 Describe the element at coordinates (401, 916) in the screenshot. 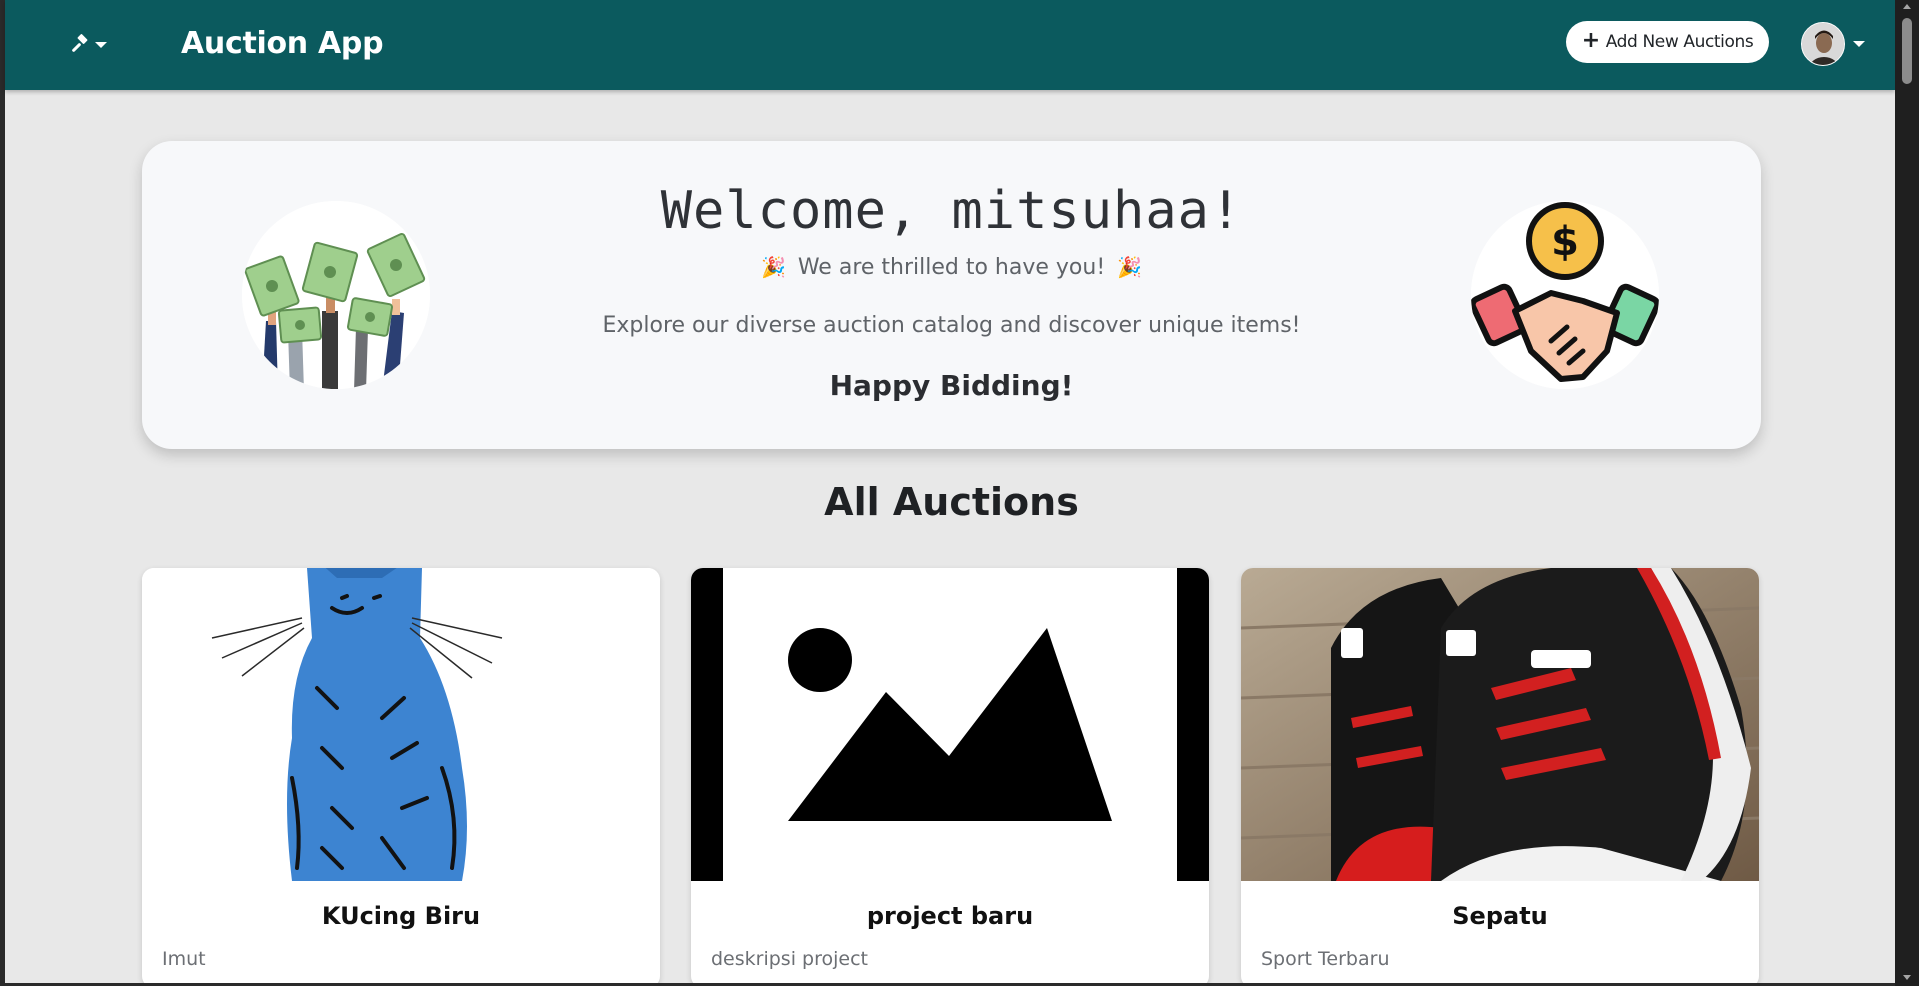

I see `auction-card-title: KUcing Biru` at that location.